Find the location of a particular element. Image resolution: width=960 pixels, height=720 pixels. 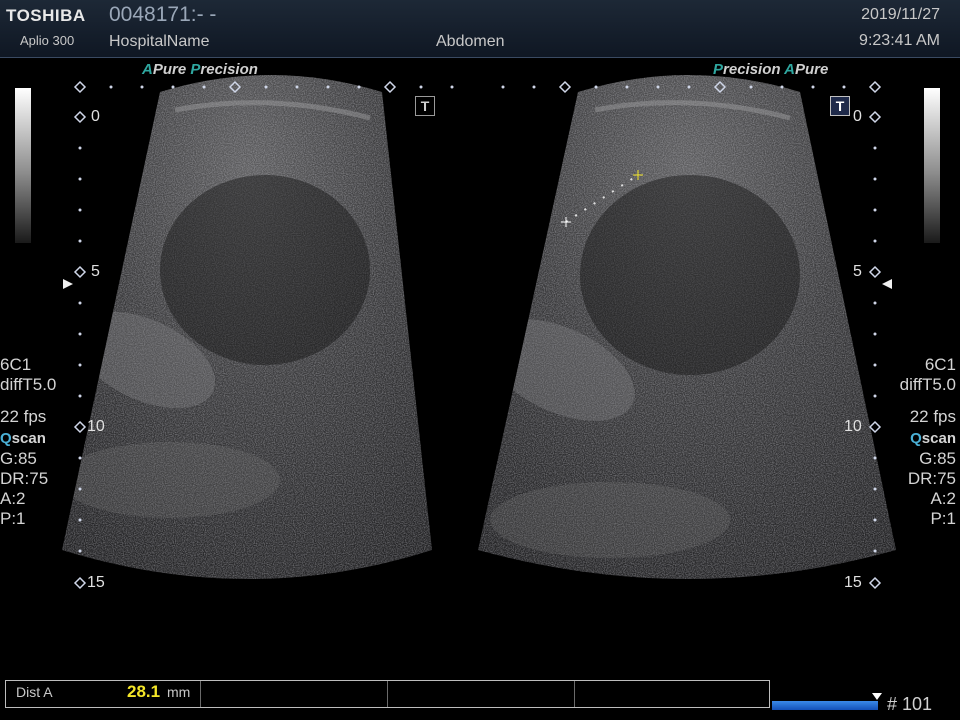

right-depth-label: 5 is located at coordinates (857, 271).